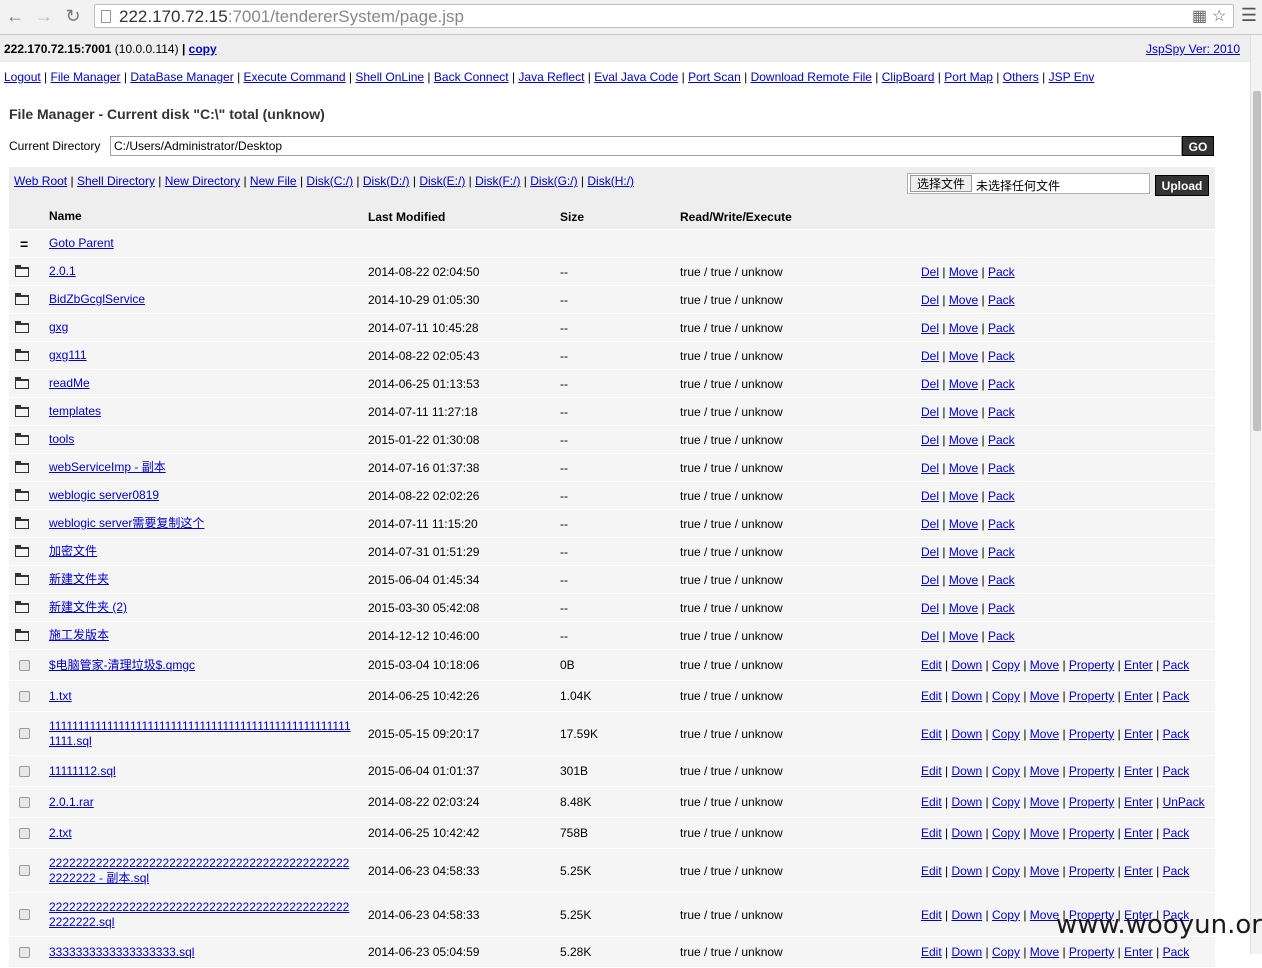  What do you see at coordinates (811, 77) in the screenshot?
I see `nav-link-download-remote-file: Download Remote File` at bounding box center [811, 77].